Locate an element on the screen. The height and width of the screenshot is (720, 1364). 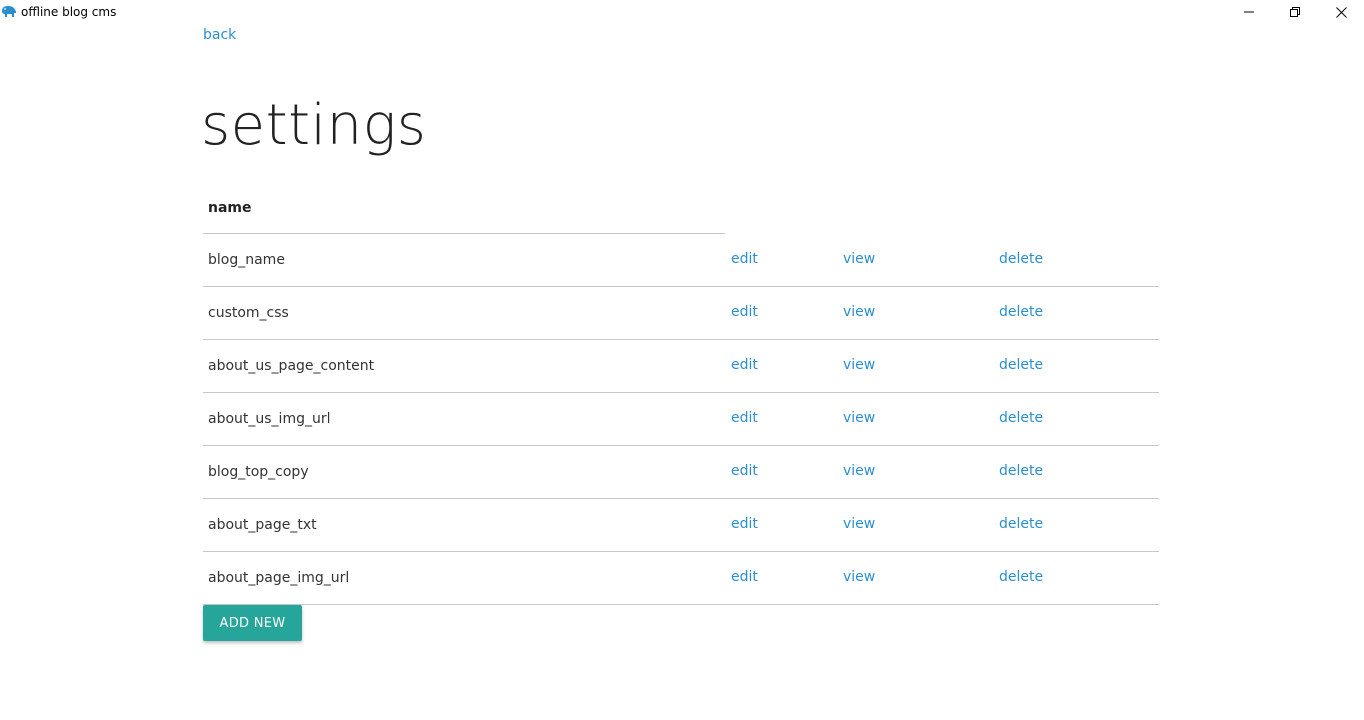
setting-name: custom_css is located at coordinates (248, 313).